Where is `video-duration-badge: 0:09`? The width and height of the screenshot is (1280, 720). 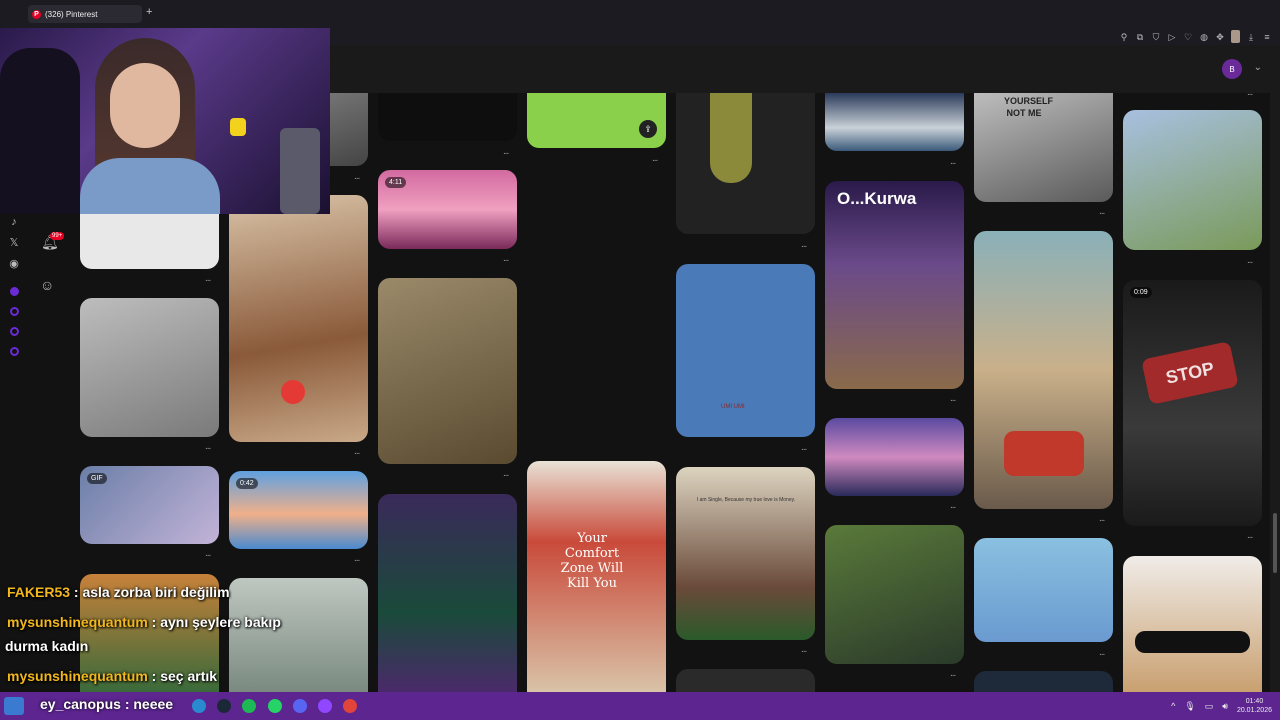
video-duration-badge: 0:09 is located at coordinates (1141, 292).